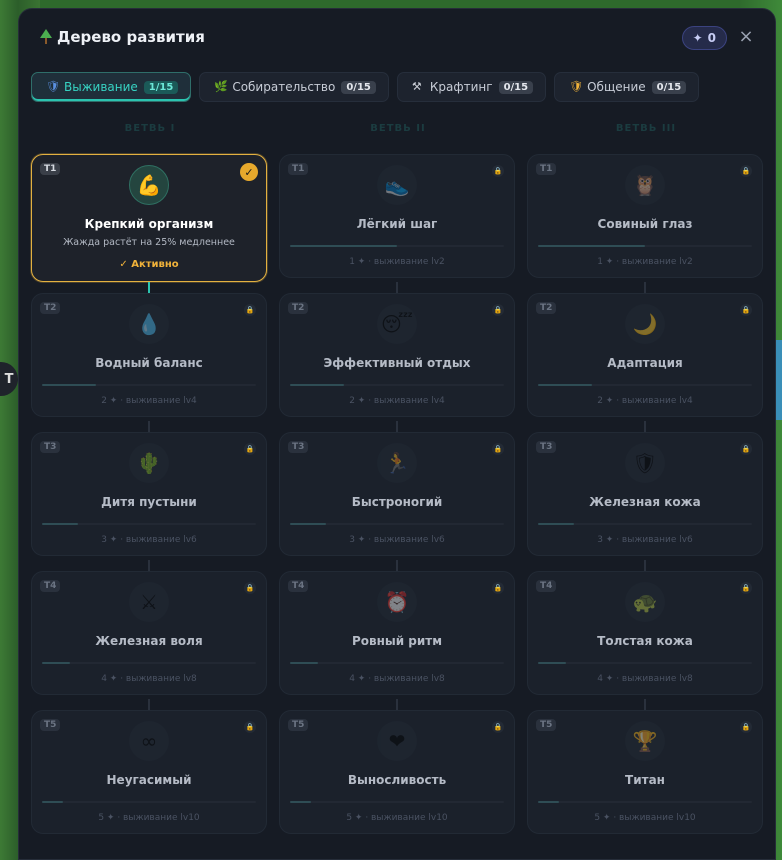 The image size is (782, 860). I want to click on skill-node: T1 🔒 👟 Лёгкий шаг 1 ✦ · выживание lv2, so click(397, 216).